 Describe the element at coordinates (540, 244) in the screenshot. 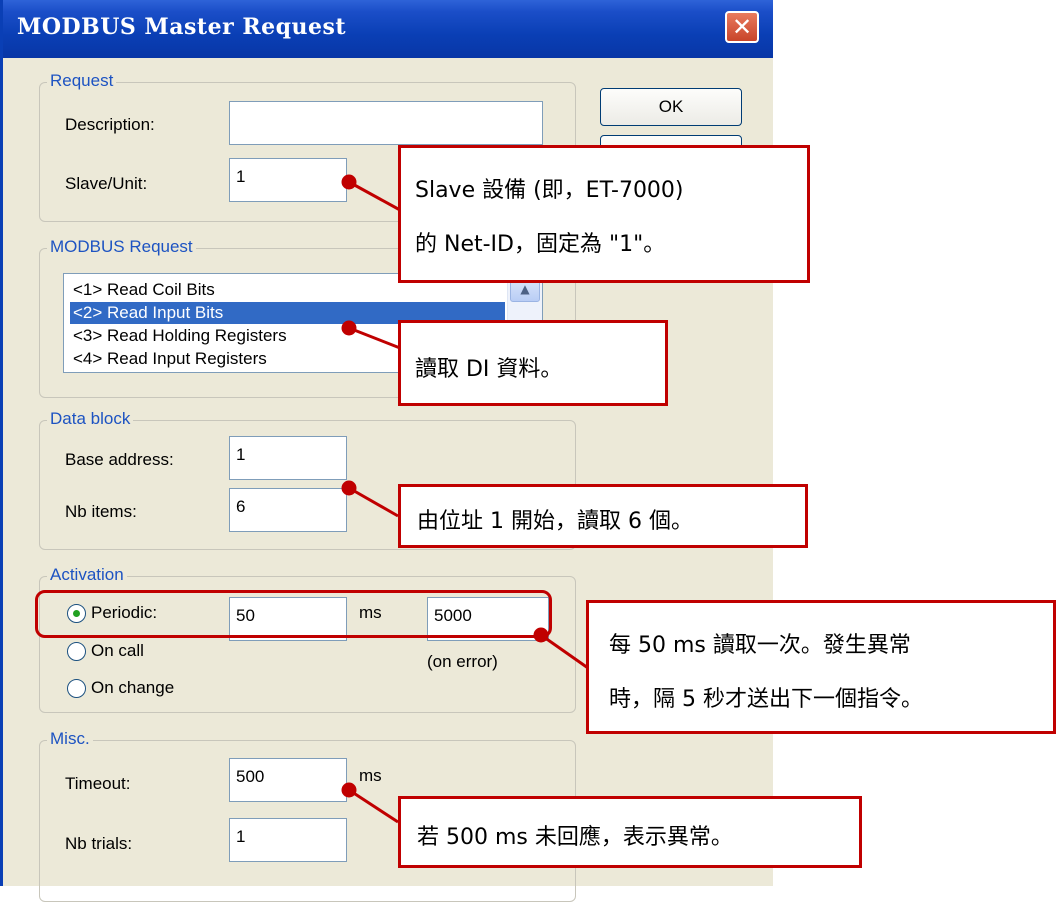

I see `slave-callout-line2: 的 Net-ID，固定為 "1"。` at that location.